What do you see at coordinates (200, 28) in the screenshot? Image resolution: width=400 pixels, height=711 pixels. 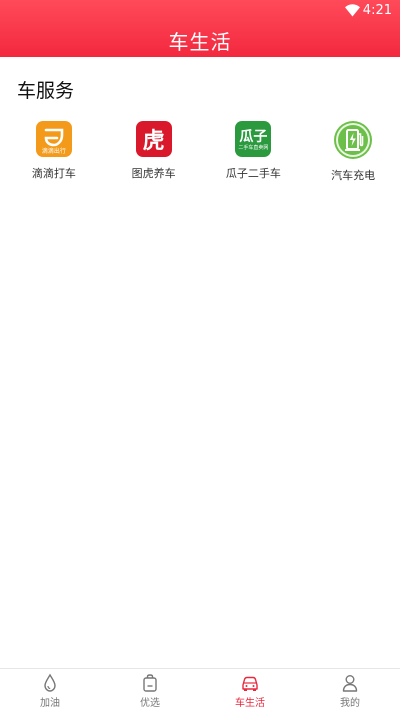 I see `app-header: 4:21 车生活` at bounding box center [200, 28].